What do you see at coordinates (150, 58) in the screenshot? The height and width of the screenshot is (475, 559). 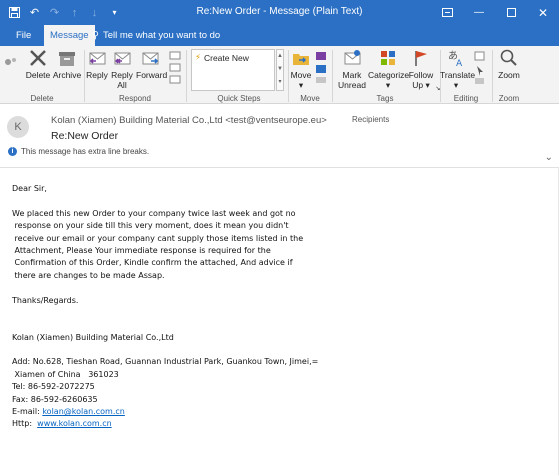 I see `forward-icon` at bounding box center [150, 58].